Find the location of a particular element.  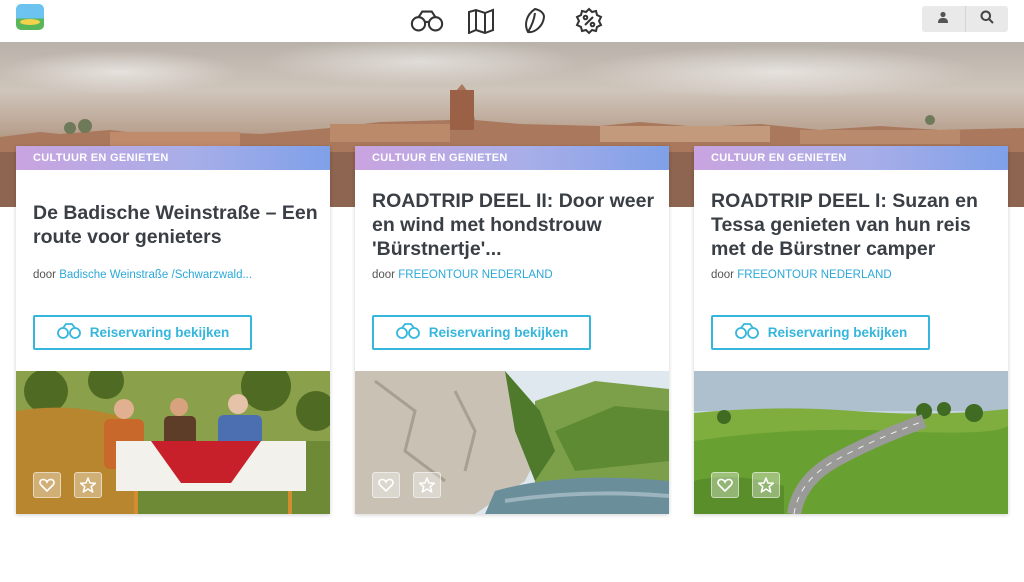

header-tools is located at coordinates (965, 19).